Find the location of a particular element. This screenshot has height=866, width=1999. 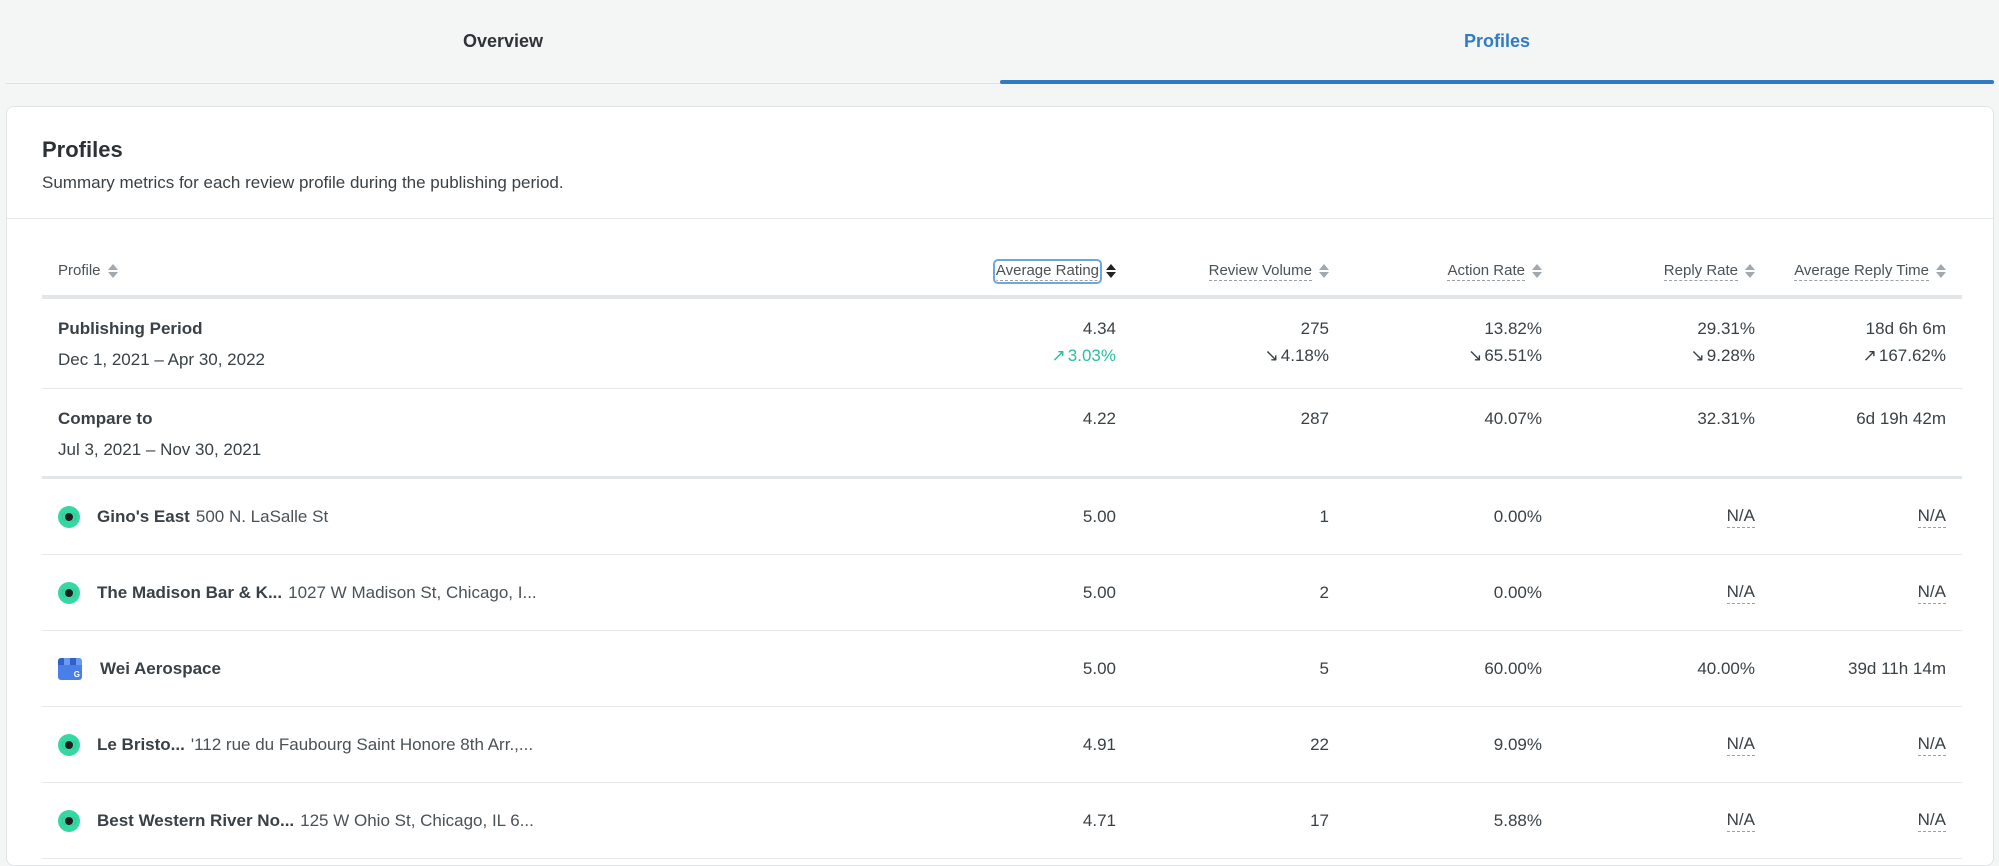

cell-average-reply-time: 39d 11h 14m is located at coordinates (1866, 669).